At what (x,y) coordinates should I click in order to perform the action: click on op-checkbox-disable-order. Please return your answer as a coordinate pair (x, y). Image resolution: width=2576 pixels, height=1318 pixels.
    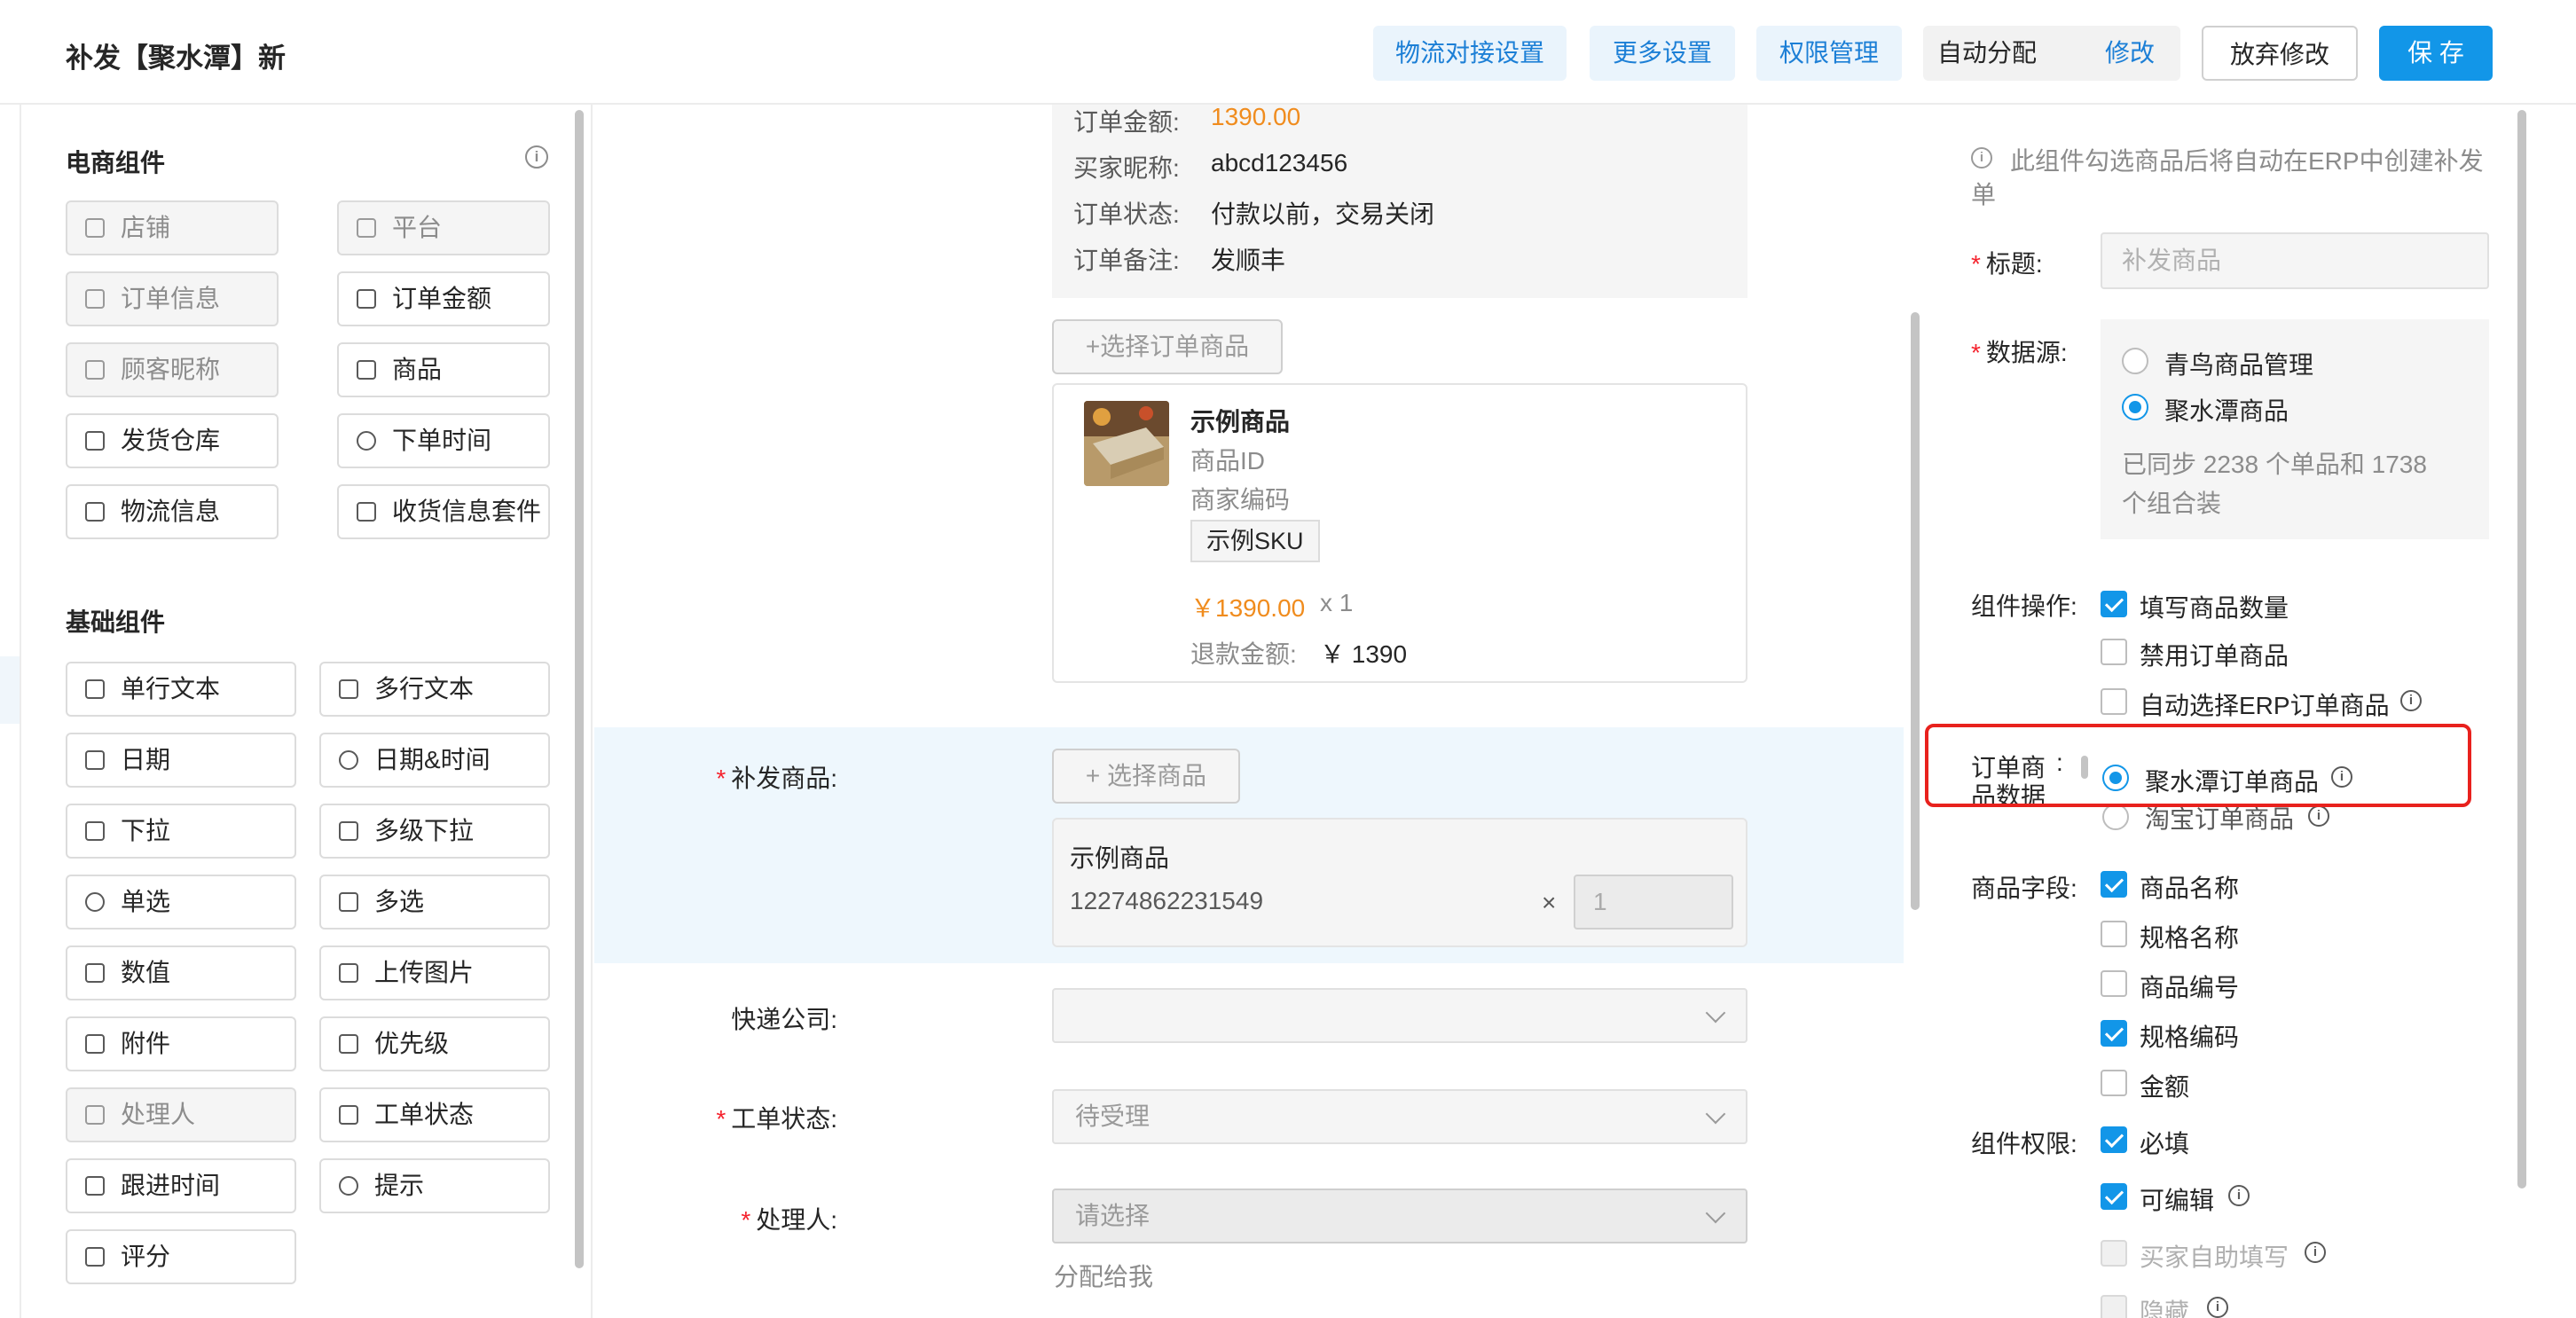
    Looking at the image, I should click on (2114, 652).